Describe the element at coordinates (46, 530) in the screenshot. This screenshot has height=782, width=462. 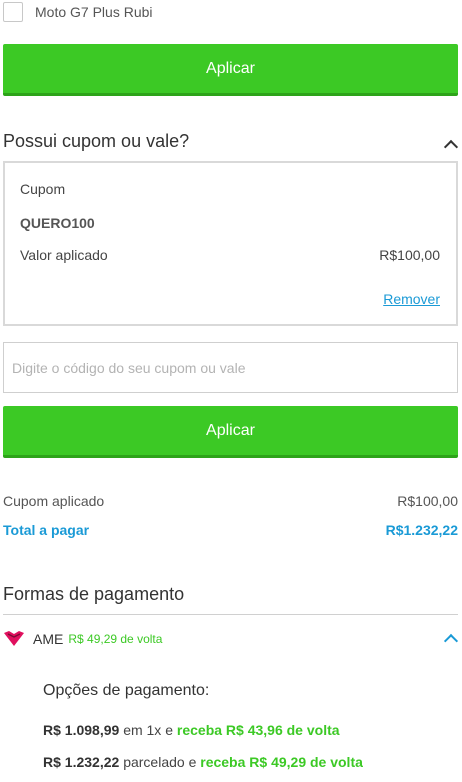
I see `total-label: Total a pagar` at that location.